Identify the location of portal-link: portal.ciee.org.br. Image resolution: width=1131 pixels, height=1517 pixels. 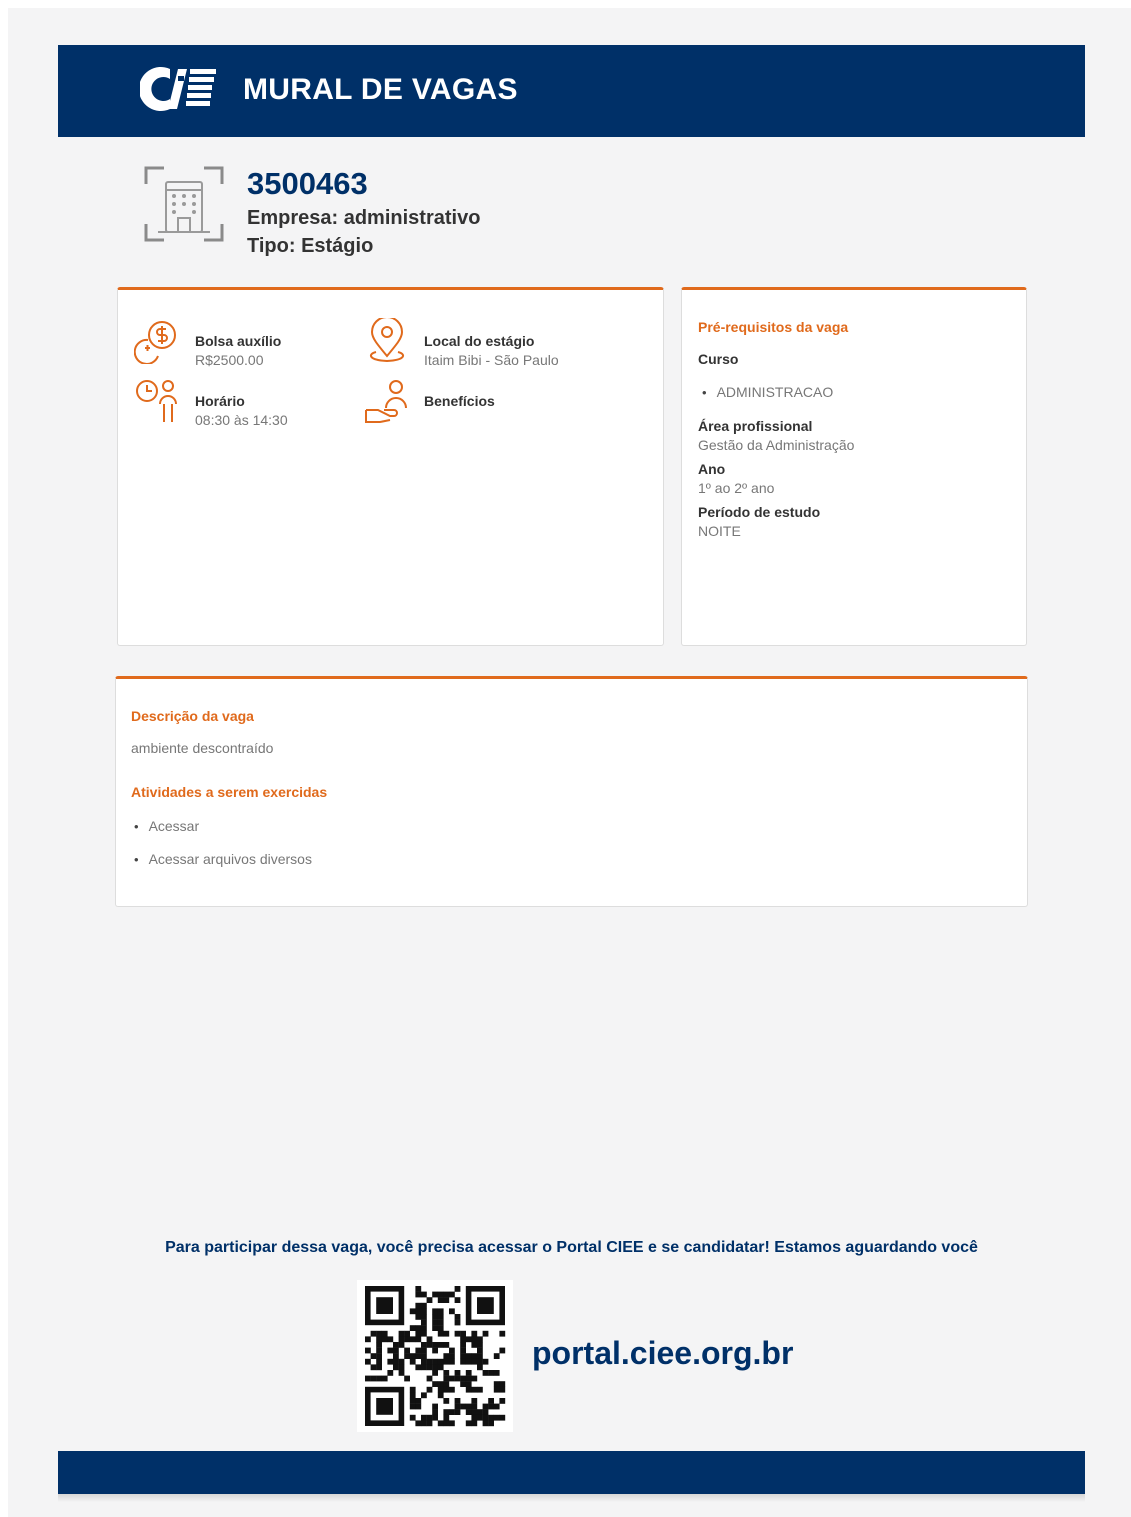
(662, 1353).